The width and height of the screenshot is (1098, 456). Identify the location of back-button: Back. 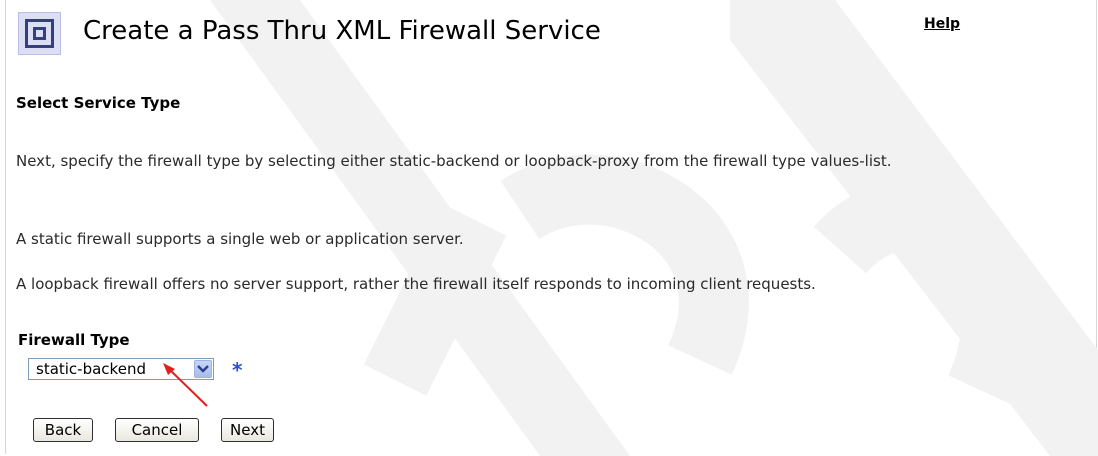
(63, 430).